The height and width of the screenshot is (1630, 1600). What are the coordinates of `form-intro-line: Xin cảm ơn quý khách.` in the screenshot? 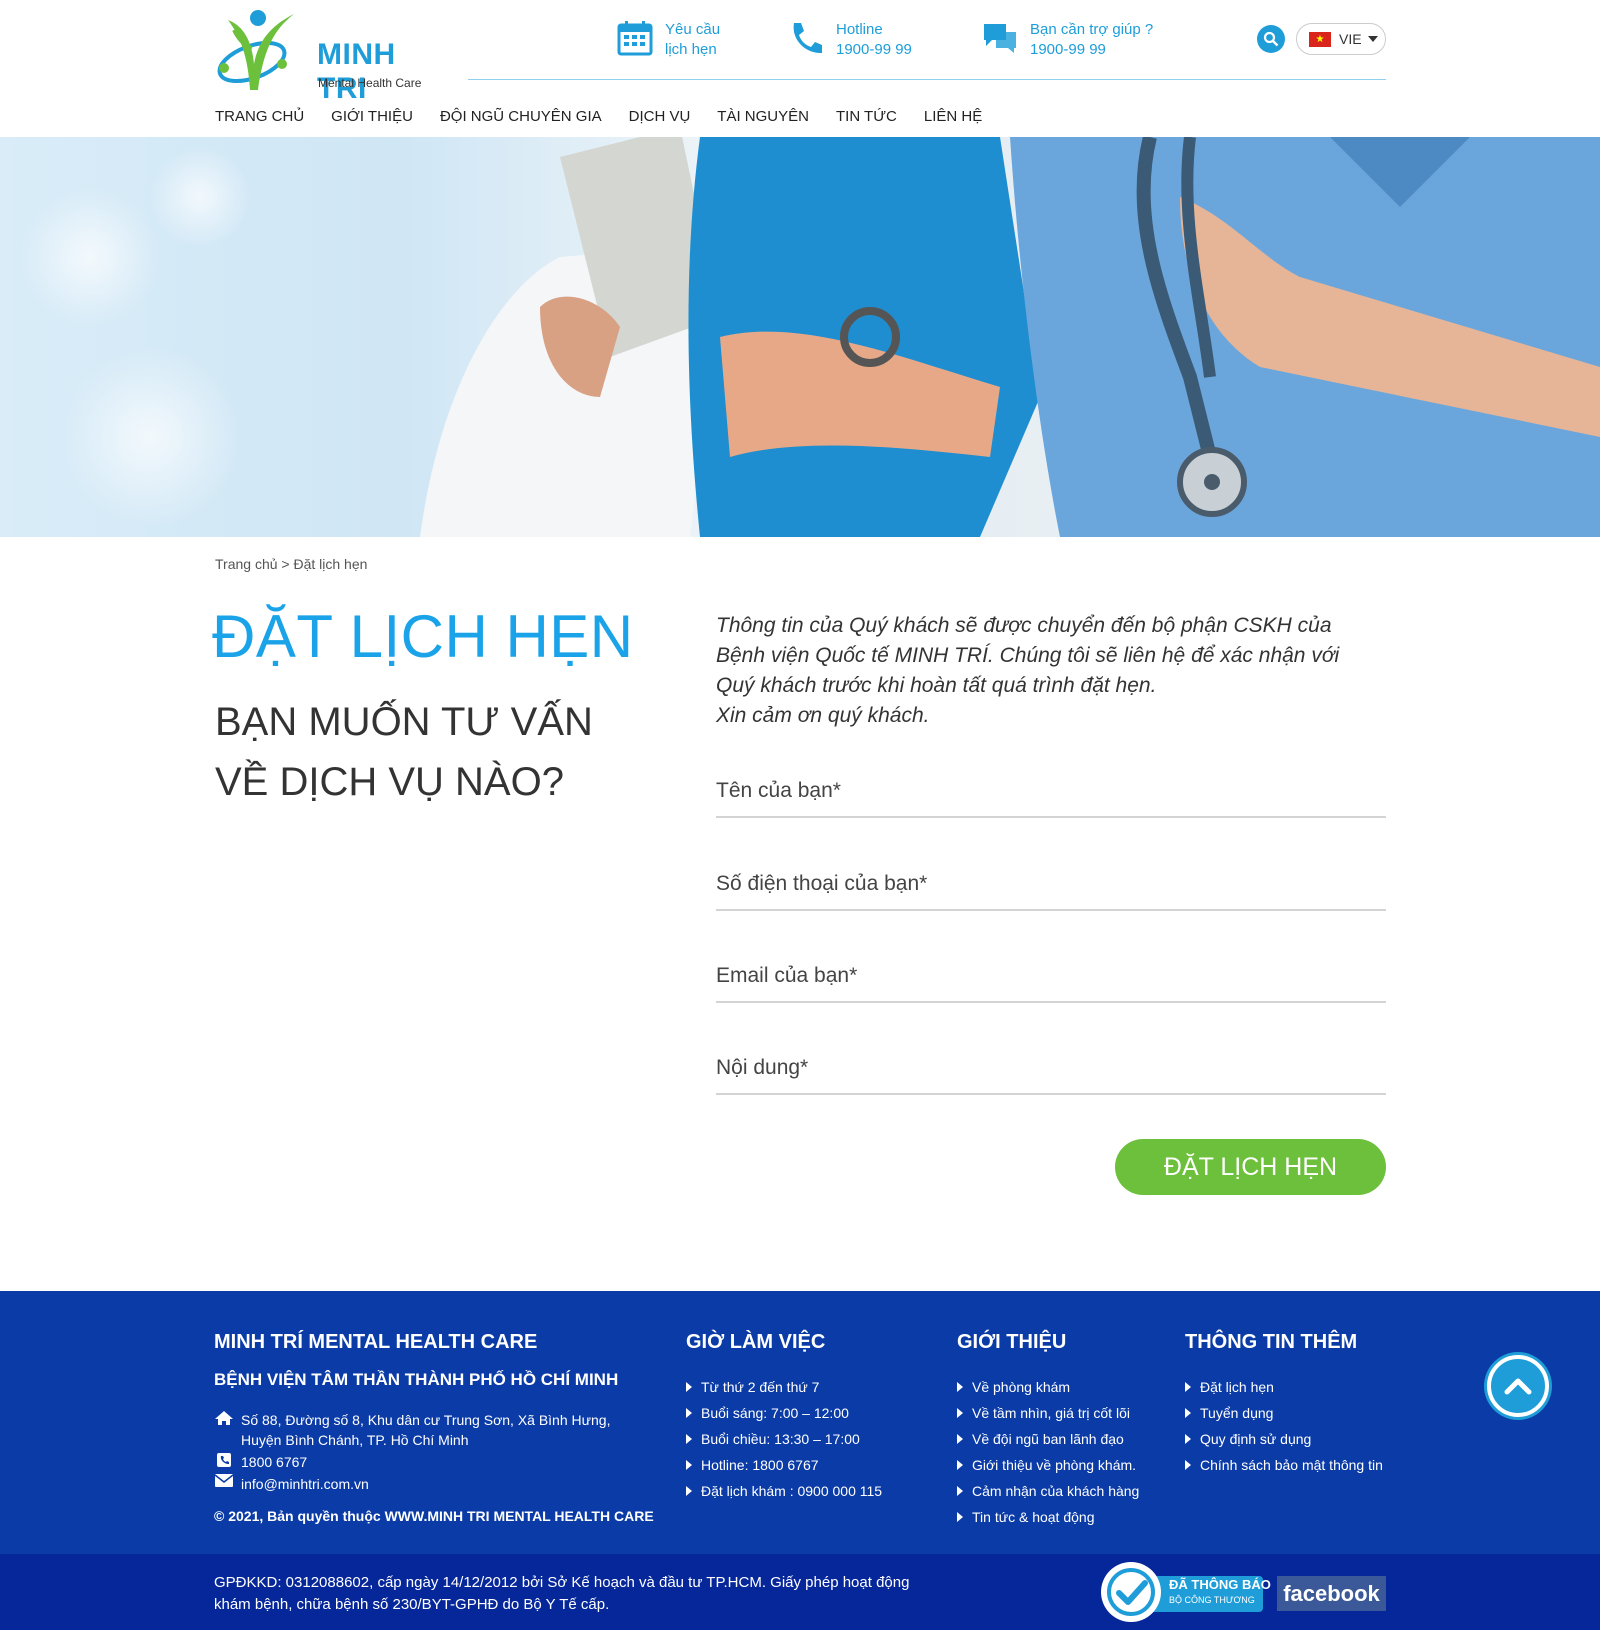 It's located at (823, 715).